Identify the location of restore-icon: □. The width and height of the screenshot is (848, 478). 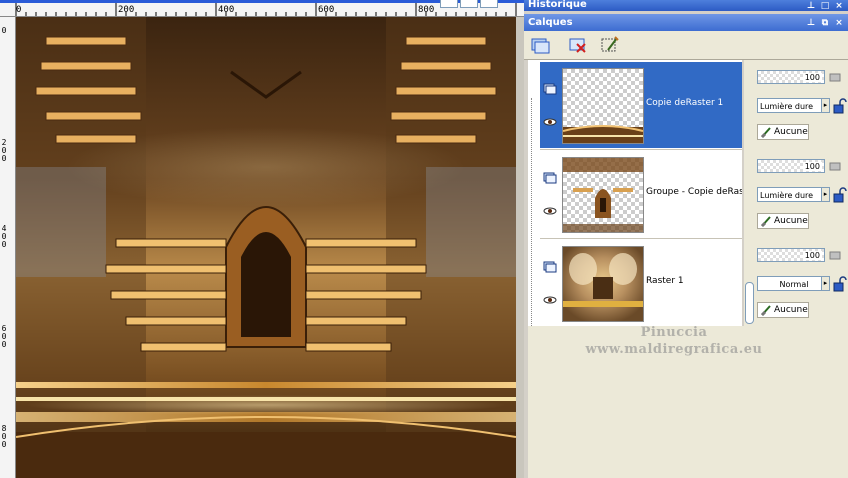
(825, 6).